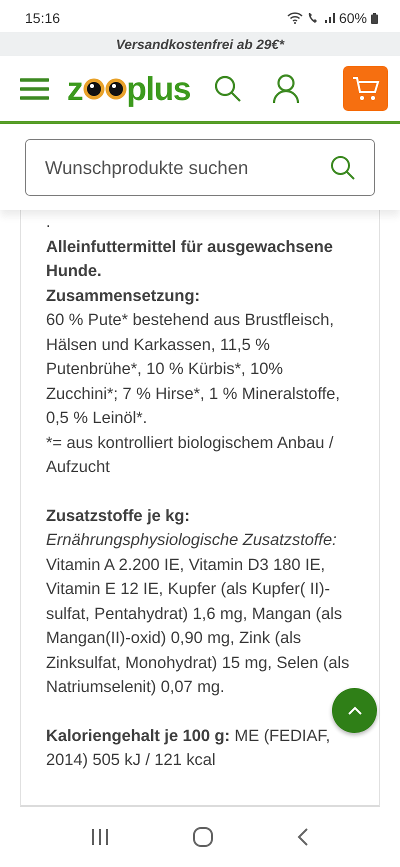  I want to click on body-text: 60 % Pute* bestehend aus Brustfleisch, Hälsen und Karkassen, 11,5 % Putenbrühe*, 10 % Kürbis*, 10% Zucchini*; 7 % Hirse*, 1 % Mineralstoffe, 0,5 % Leinöl*., so click(193, 369).